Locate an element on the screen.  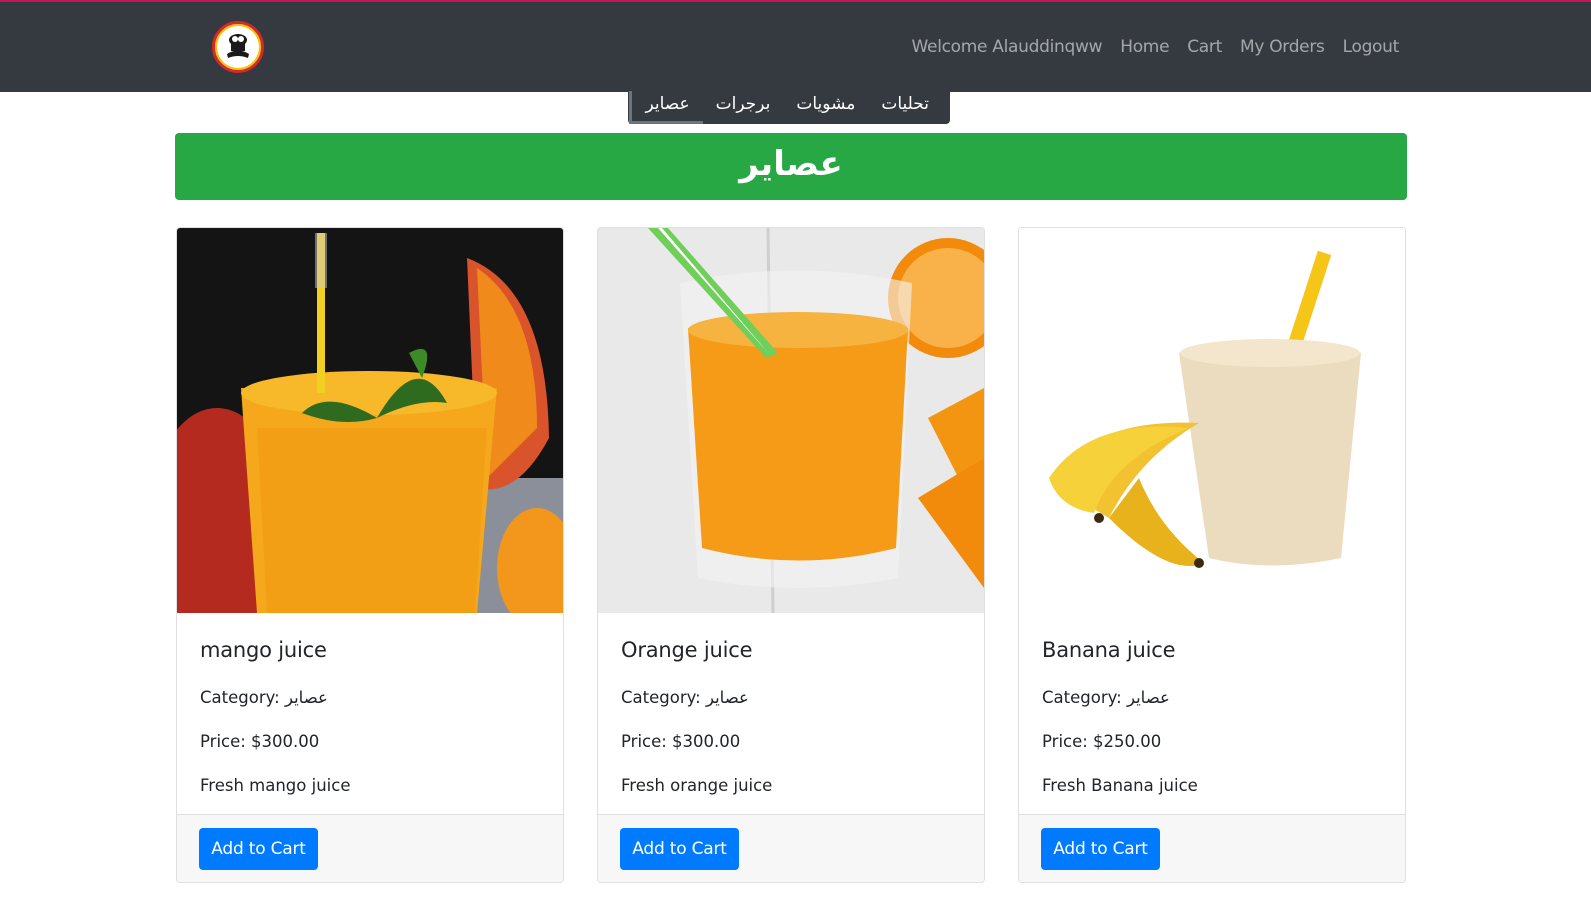
product-description: Fresh orange juice is located at coordinates (697, 785).